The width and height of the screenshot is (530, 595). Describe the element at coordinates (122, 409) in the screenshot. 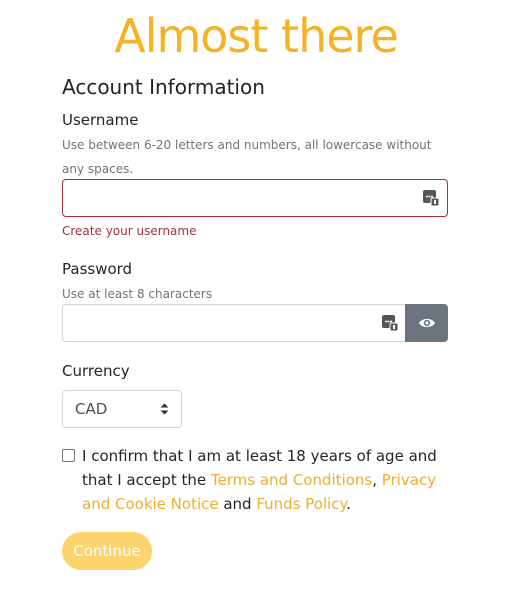

I see `currency-select: CAD` at that location.